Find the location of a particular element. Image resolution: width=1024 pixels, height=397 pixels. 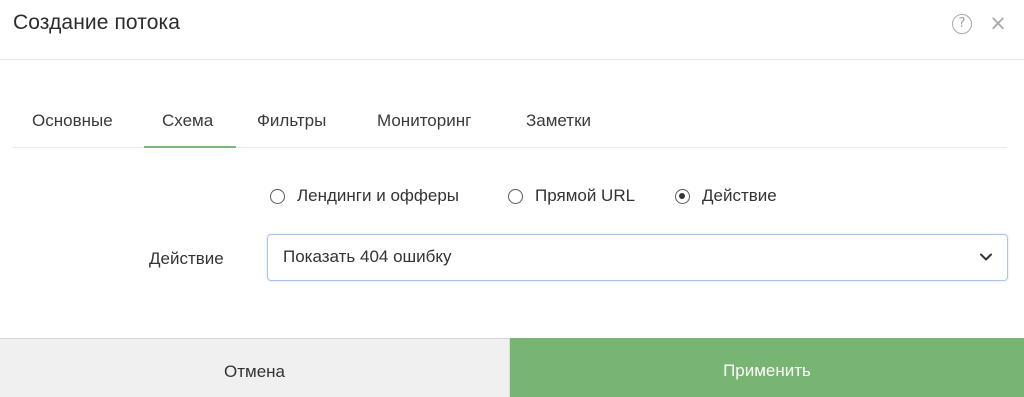

chevron-down-icon is located at coordinates (986, 257).